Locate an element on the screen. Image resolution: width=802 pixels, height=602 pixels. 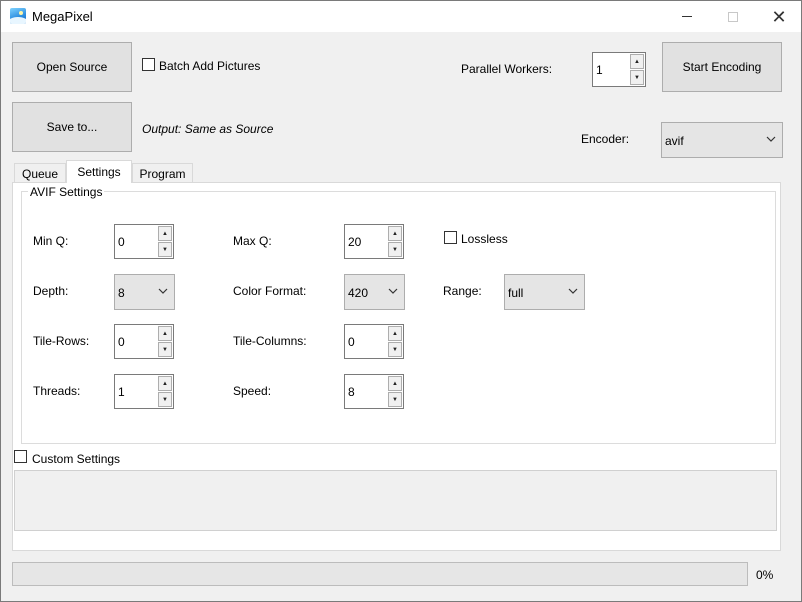
encoder-select: avif is located at coordinates (722, 140).